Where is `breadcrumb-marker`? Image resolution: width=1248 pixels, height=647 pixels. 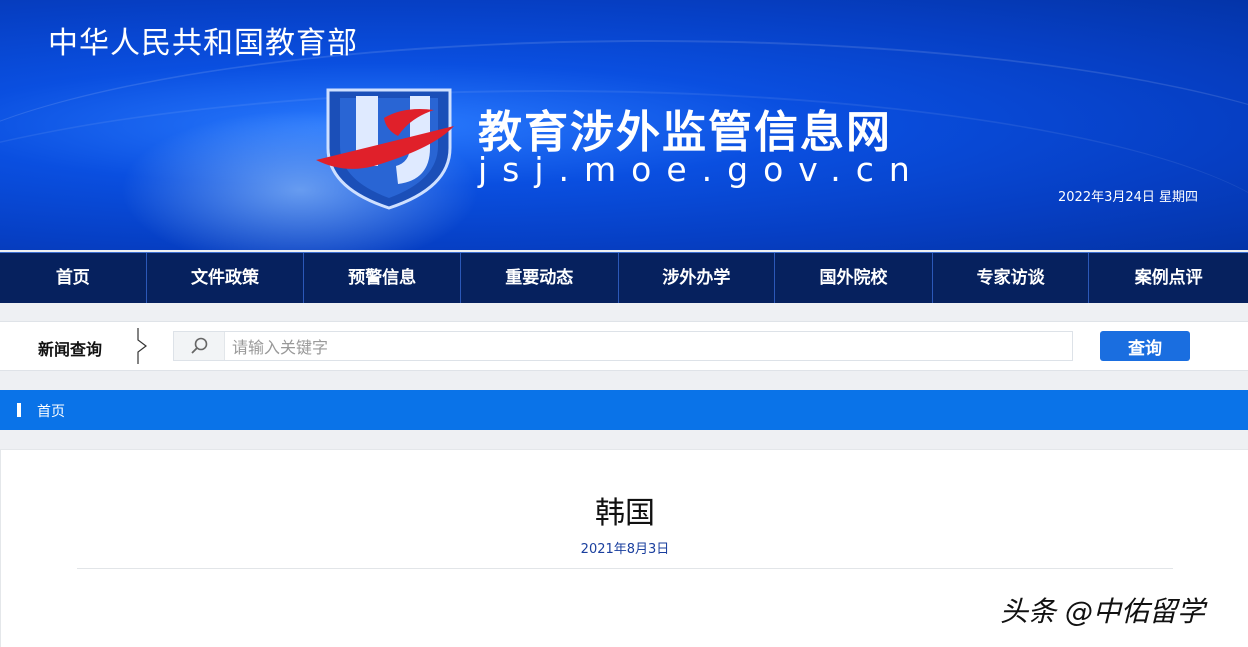 breadcrumb-marker is located at coordinates (19, 410).